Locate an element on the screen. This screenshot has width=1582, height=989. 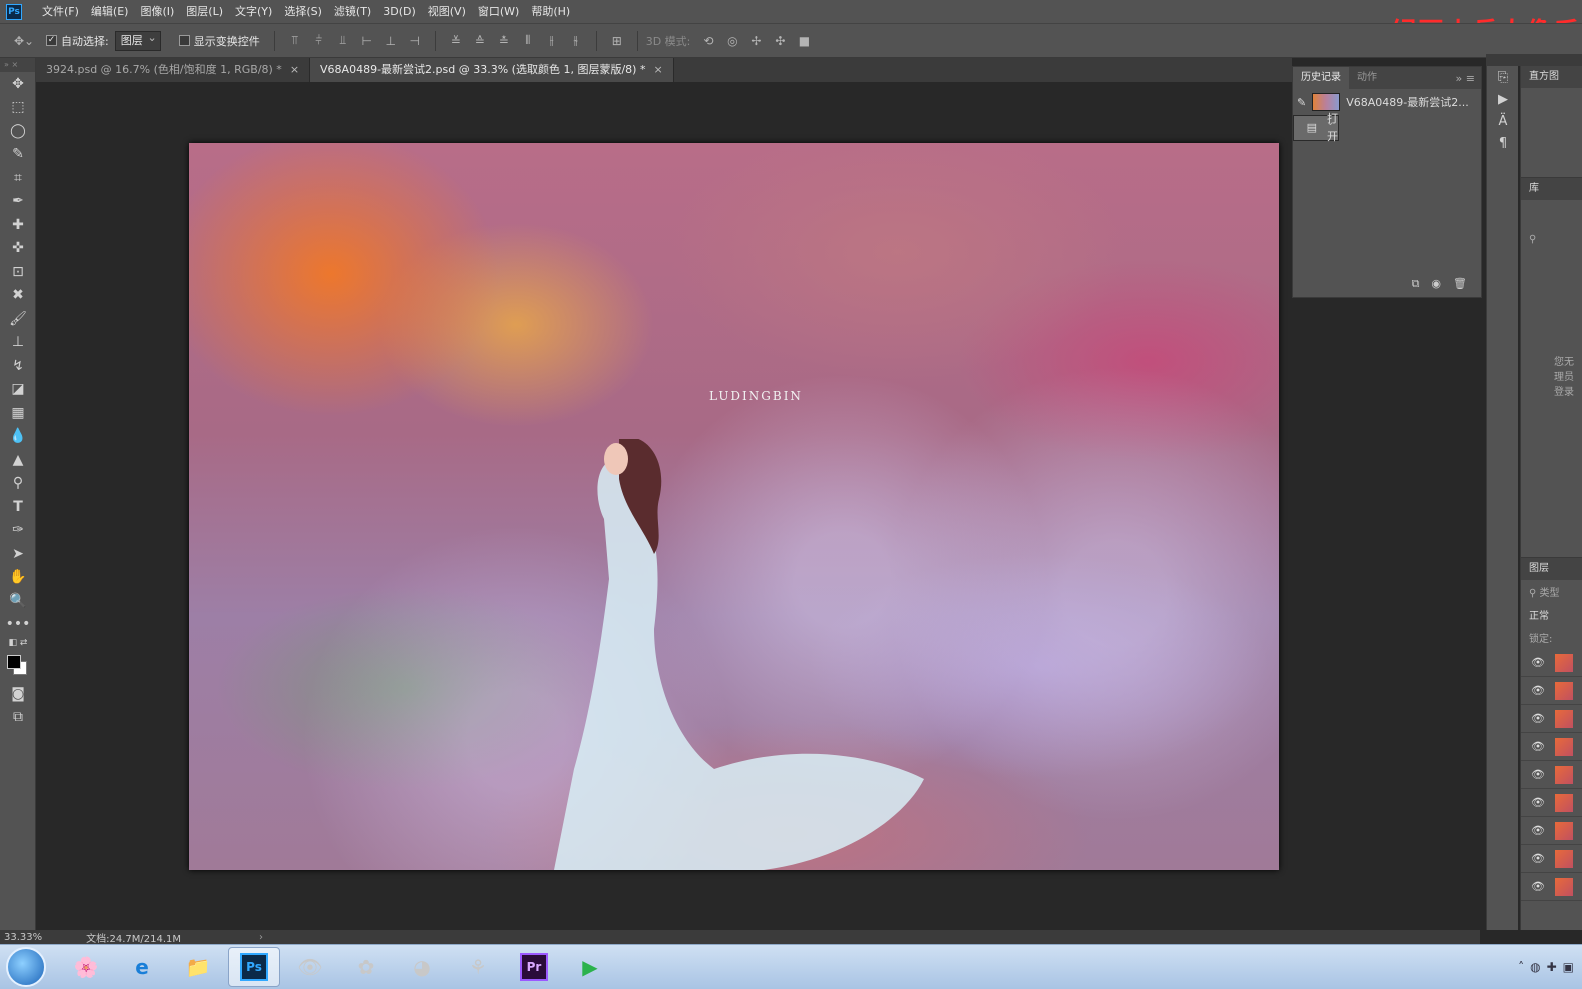
menu-image: 图像(I) is located at coordinates (157, 11).